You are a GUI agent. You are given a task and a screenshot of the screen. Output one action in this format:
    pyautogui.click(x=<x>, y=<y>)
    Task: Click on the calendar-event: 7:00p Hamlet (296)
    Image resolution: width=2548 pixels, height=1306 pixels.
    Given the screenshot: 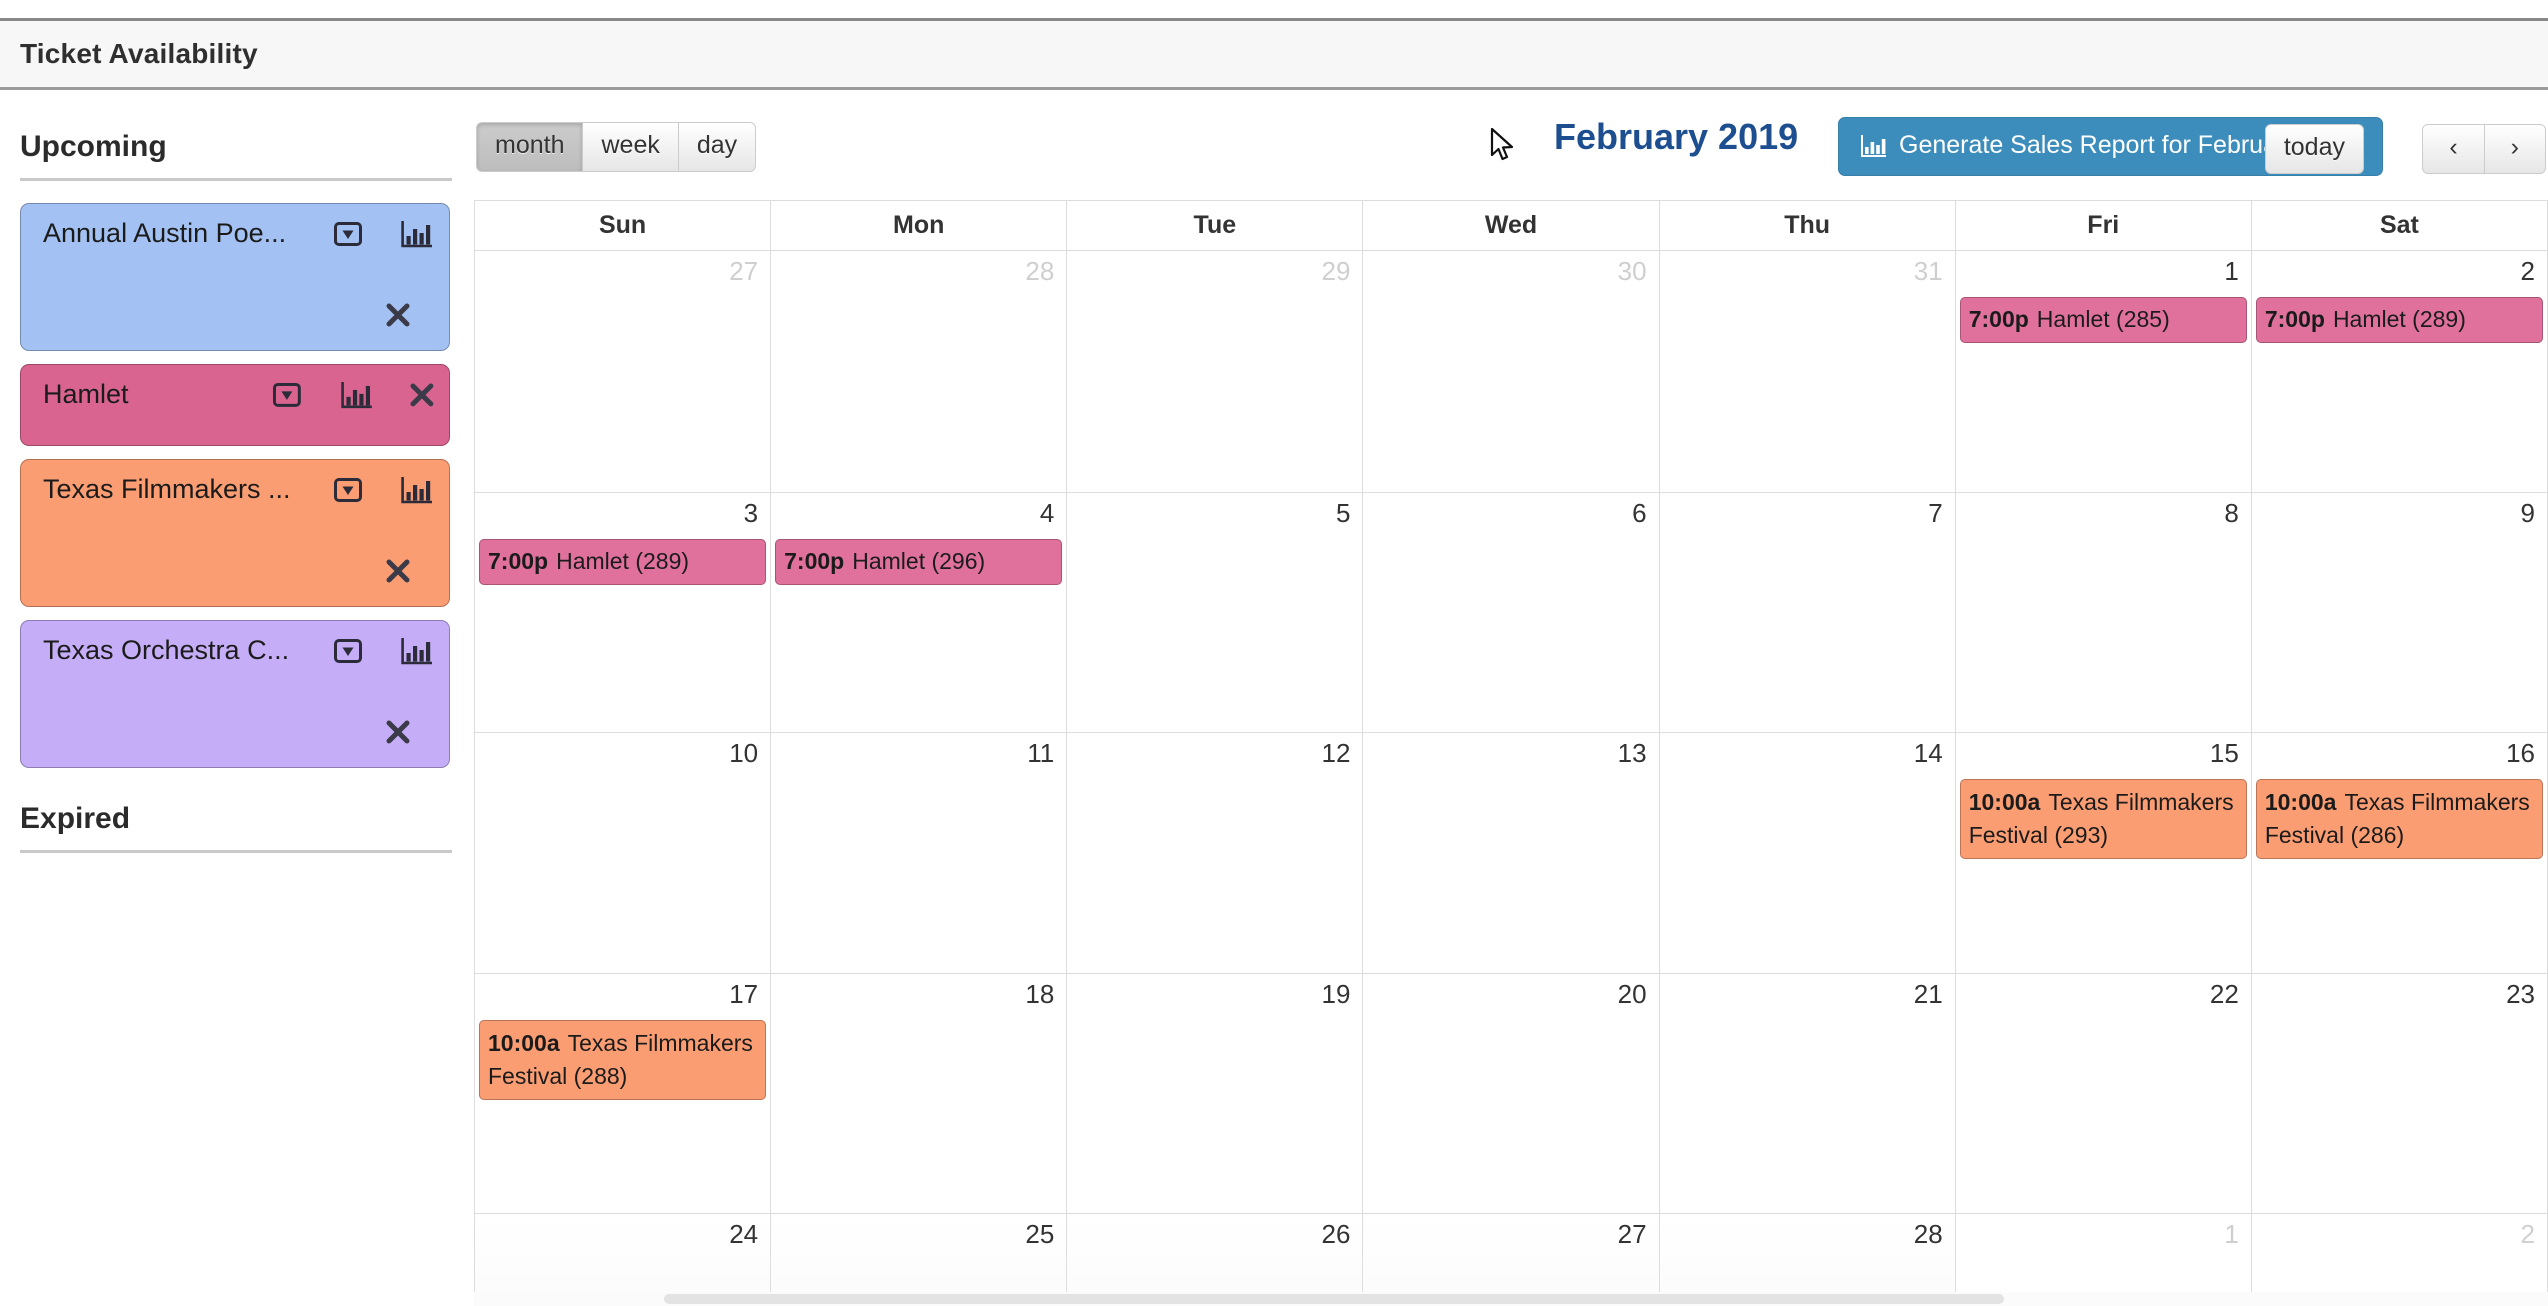 What is the action you would take?
    pyautogui.click(x=919, y=562)
    